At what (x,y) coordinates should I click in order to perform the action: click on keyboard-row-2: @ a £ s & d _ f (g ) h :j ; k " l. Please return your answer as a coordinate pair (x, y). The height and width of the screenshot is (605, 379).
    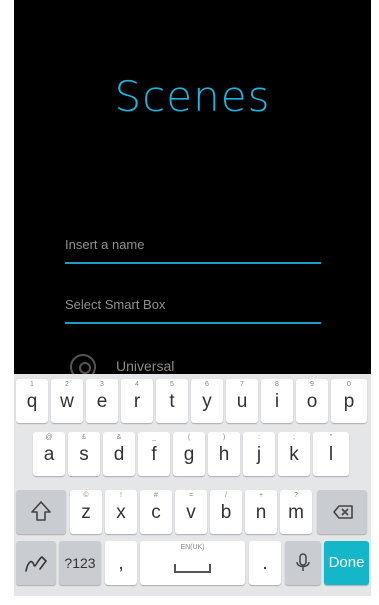
    Looking at the image, I should click on (192, 455).